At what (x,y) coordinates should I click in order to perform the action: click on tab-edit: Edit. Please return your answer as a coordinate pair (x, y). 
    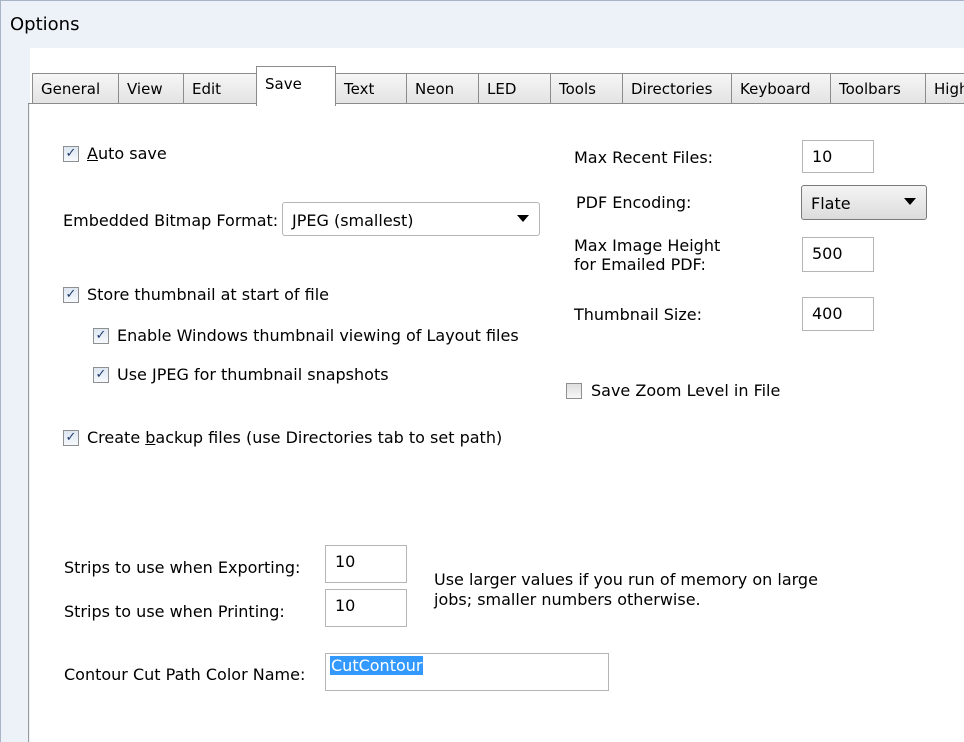
    Looking at the image, I should click on (220, 88).